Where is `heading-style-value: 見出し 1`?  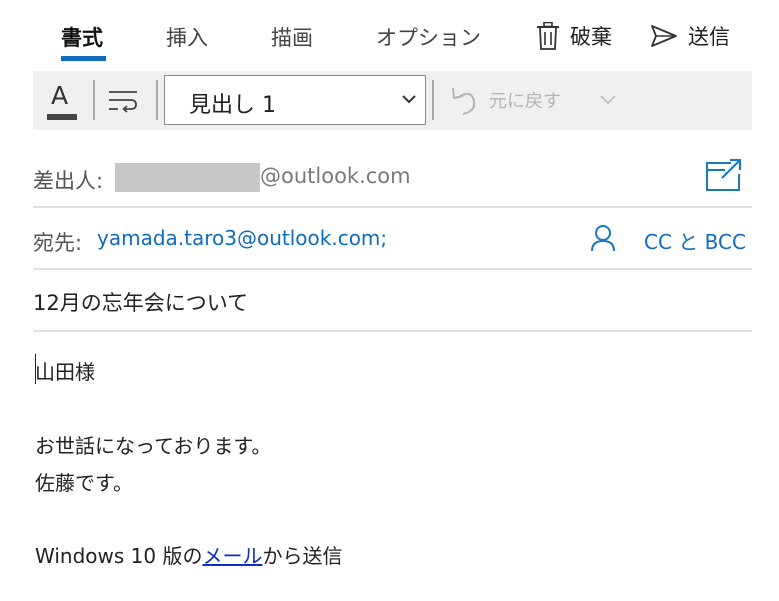 heading-style-value: 見出し 1 is located at coordinates (232, 105).